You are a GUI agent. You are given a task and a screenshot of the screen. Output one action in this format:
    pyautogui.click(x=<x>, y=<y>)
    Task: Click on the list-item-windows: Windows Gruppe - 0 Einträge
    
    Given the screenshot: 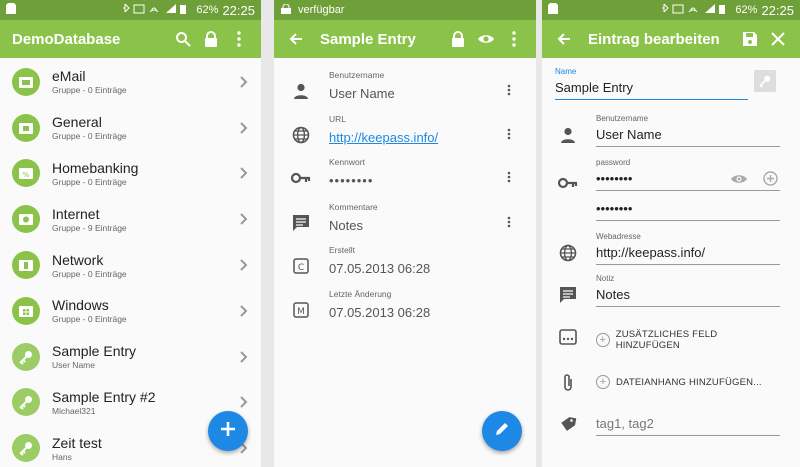 What is the action you would take?
    pyautogui.click(x=130, y=311)
    